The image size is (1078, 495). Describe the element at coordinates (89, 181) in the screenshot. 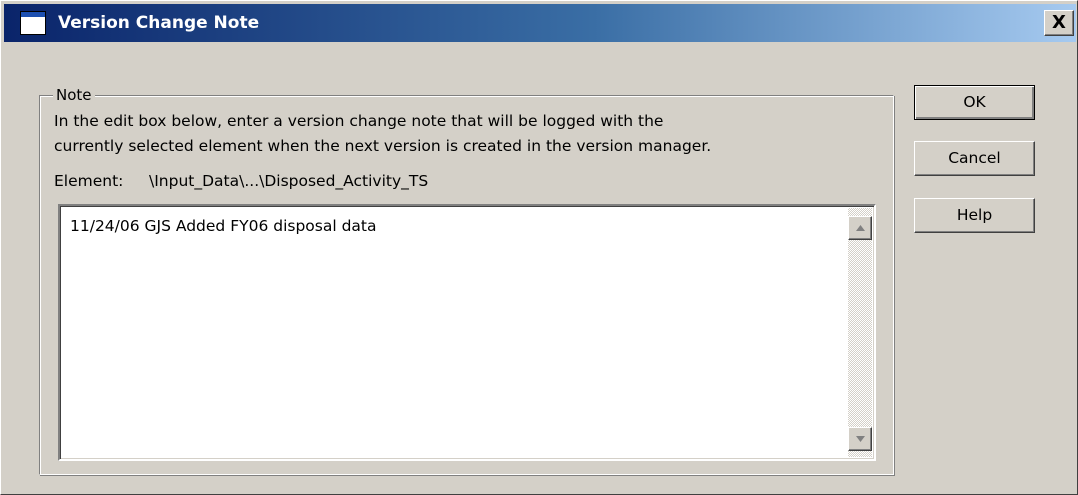

I see `element-label: Element:` at that location.